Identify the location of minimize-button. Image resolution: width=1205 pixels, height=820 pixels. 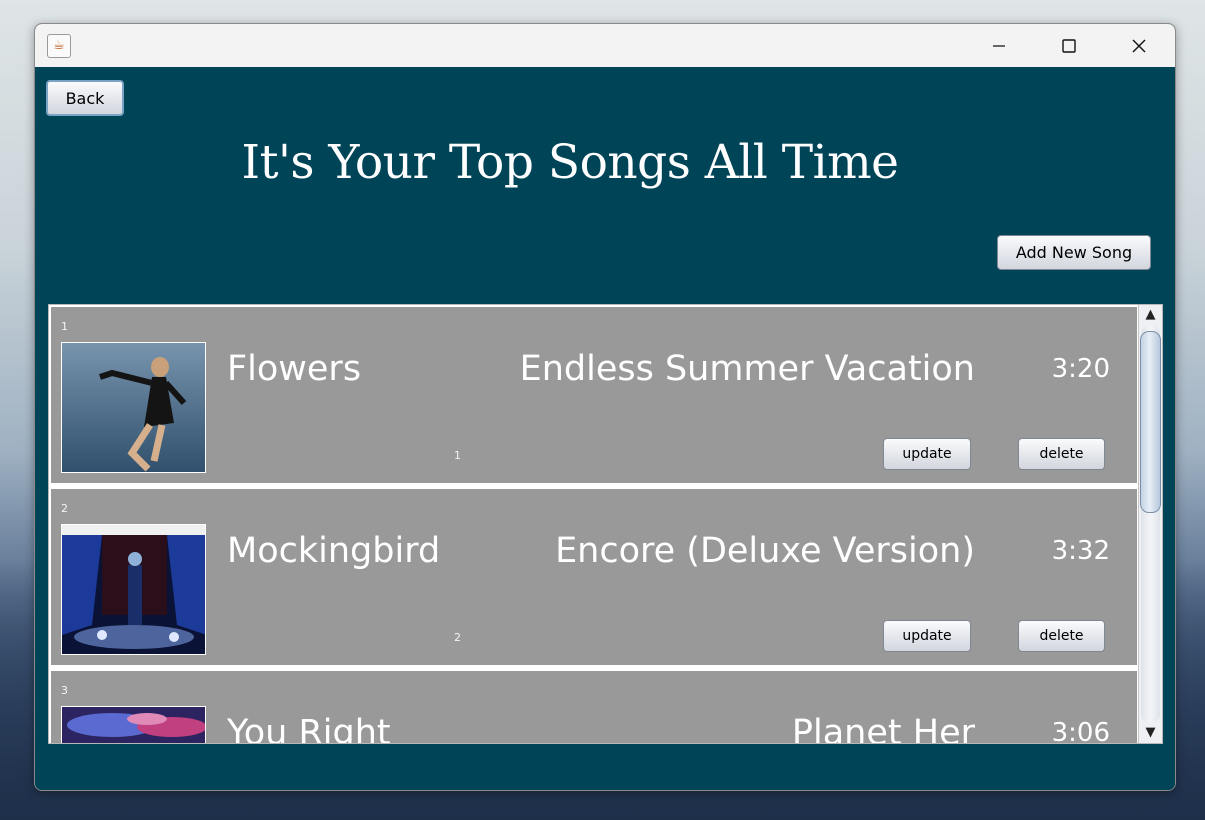
(999, 45).